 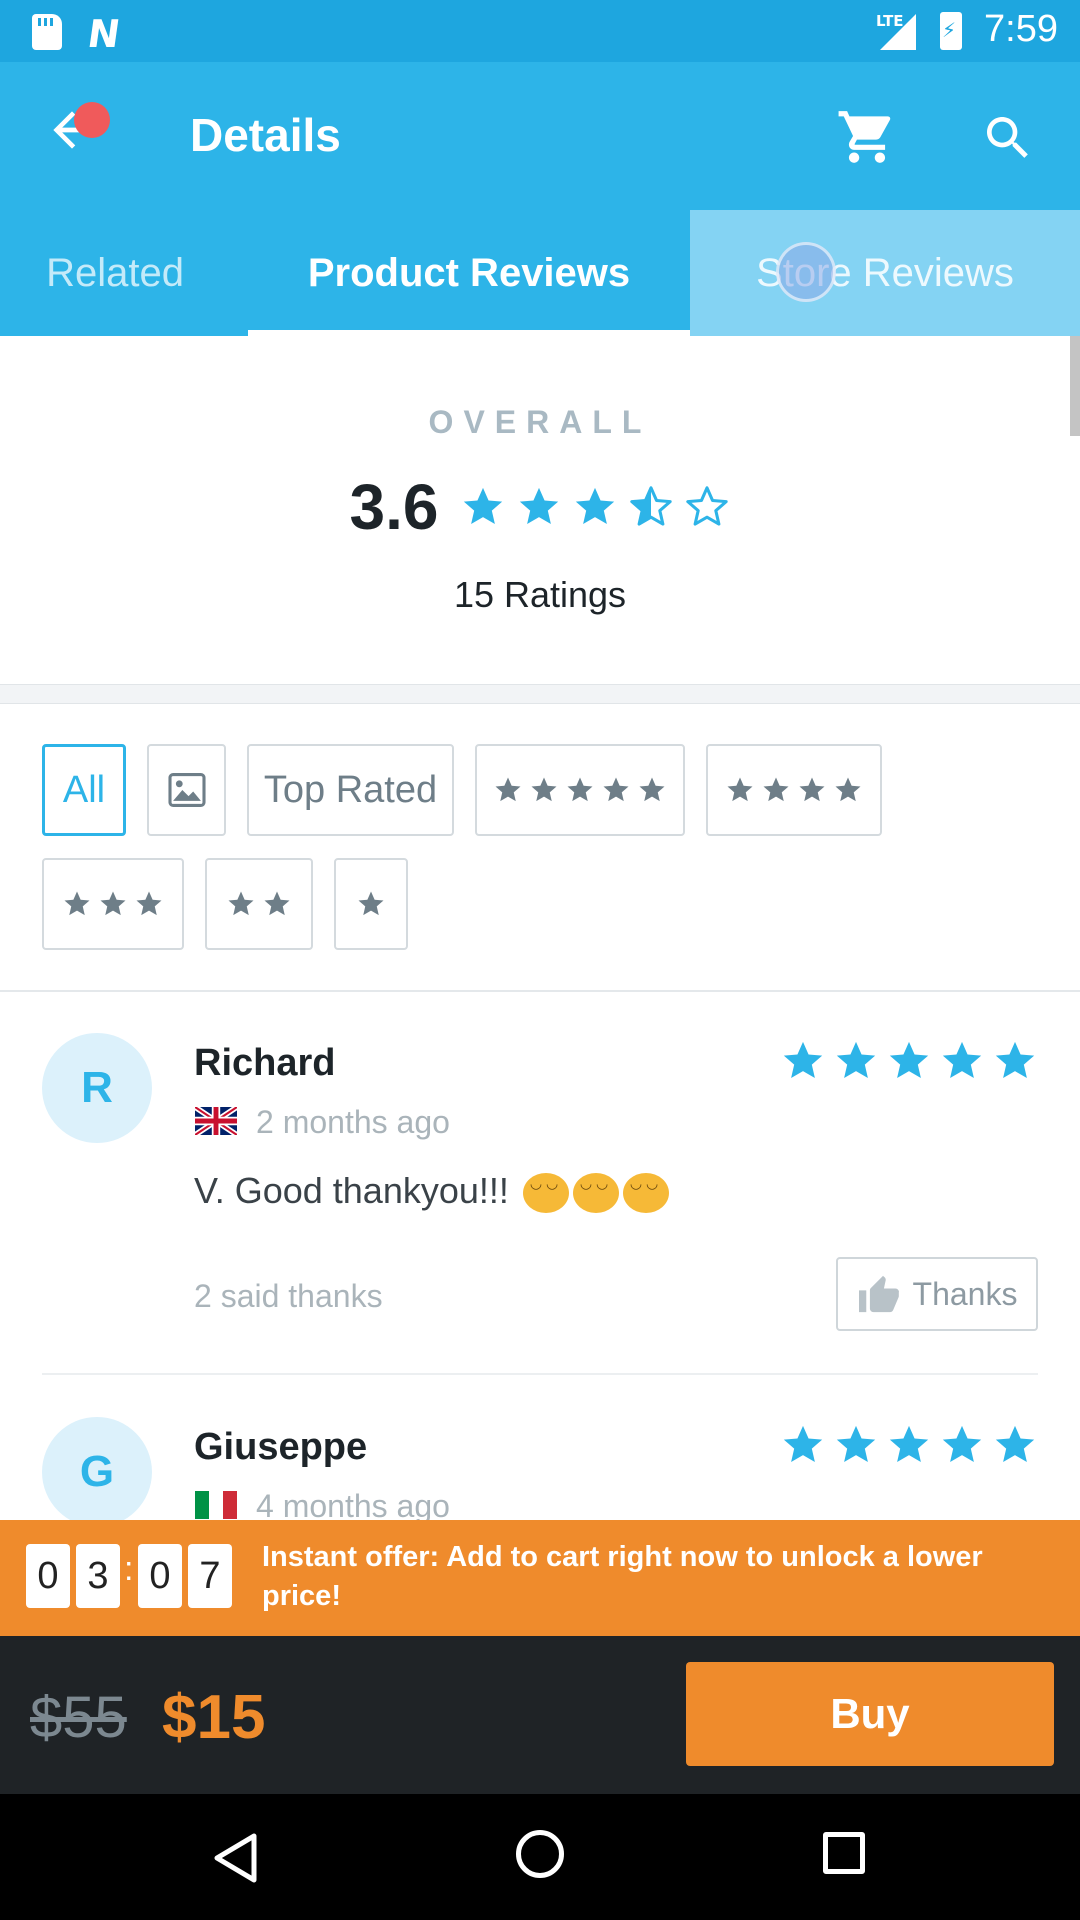 I want to click on reviewer-name: Giuseppe, so click(x=281, y=1447).